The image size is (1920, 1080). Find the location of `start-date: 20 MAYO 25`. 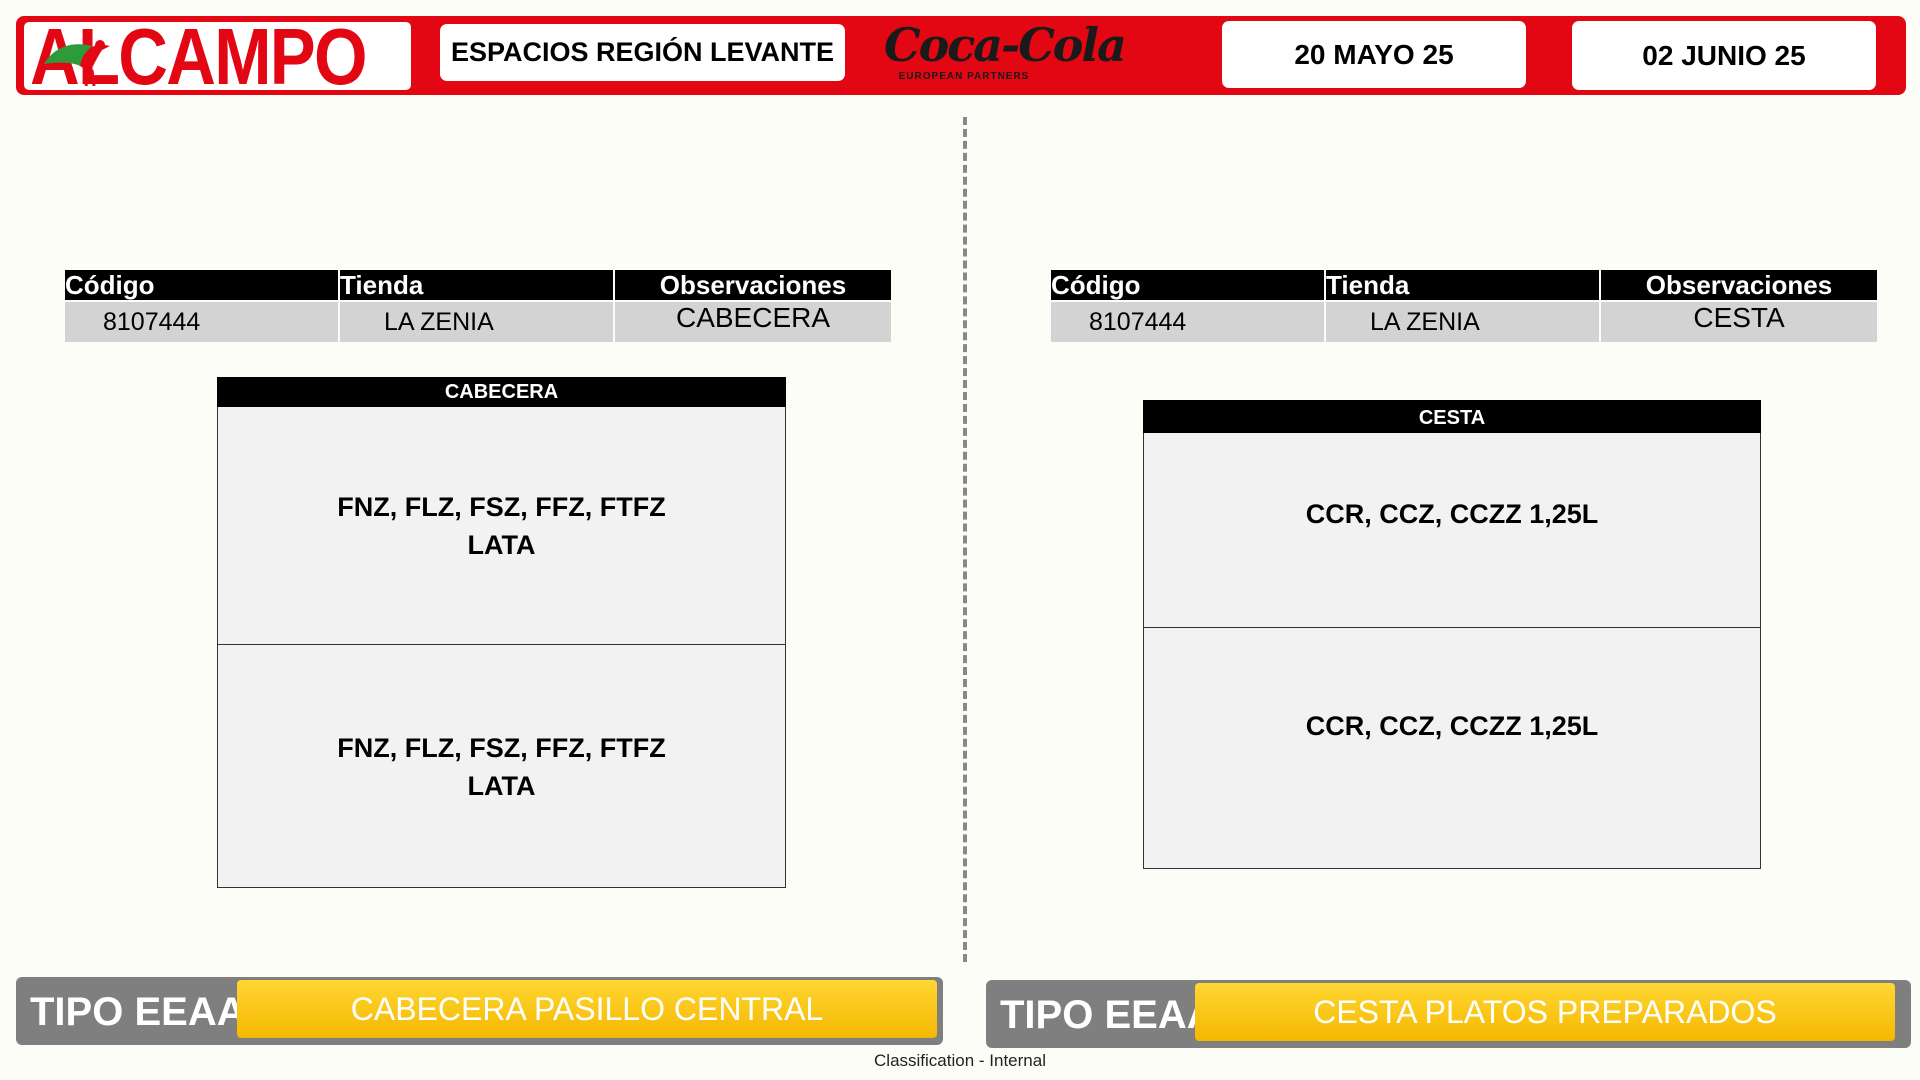

start-date: 20 MAYO 25 is located at coordinates (1374, 54).